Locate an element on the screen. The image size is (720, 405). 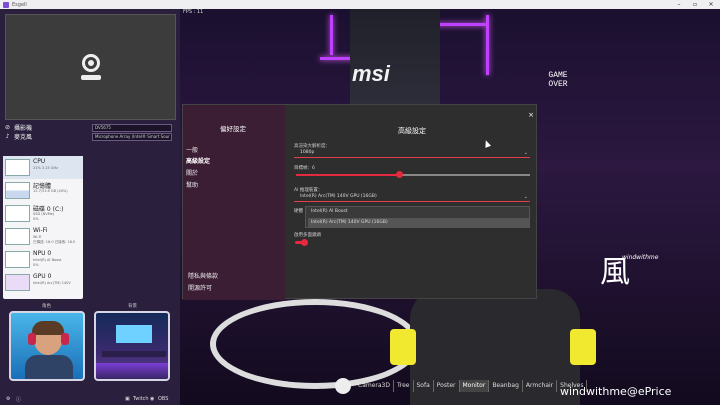
toggle-knob is located at coordinates (304, 242).